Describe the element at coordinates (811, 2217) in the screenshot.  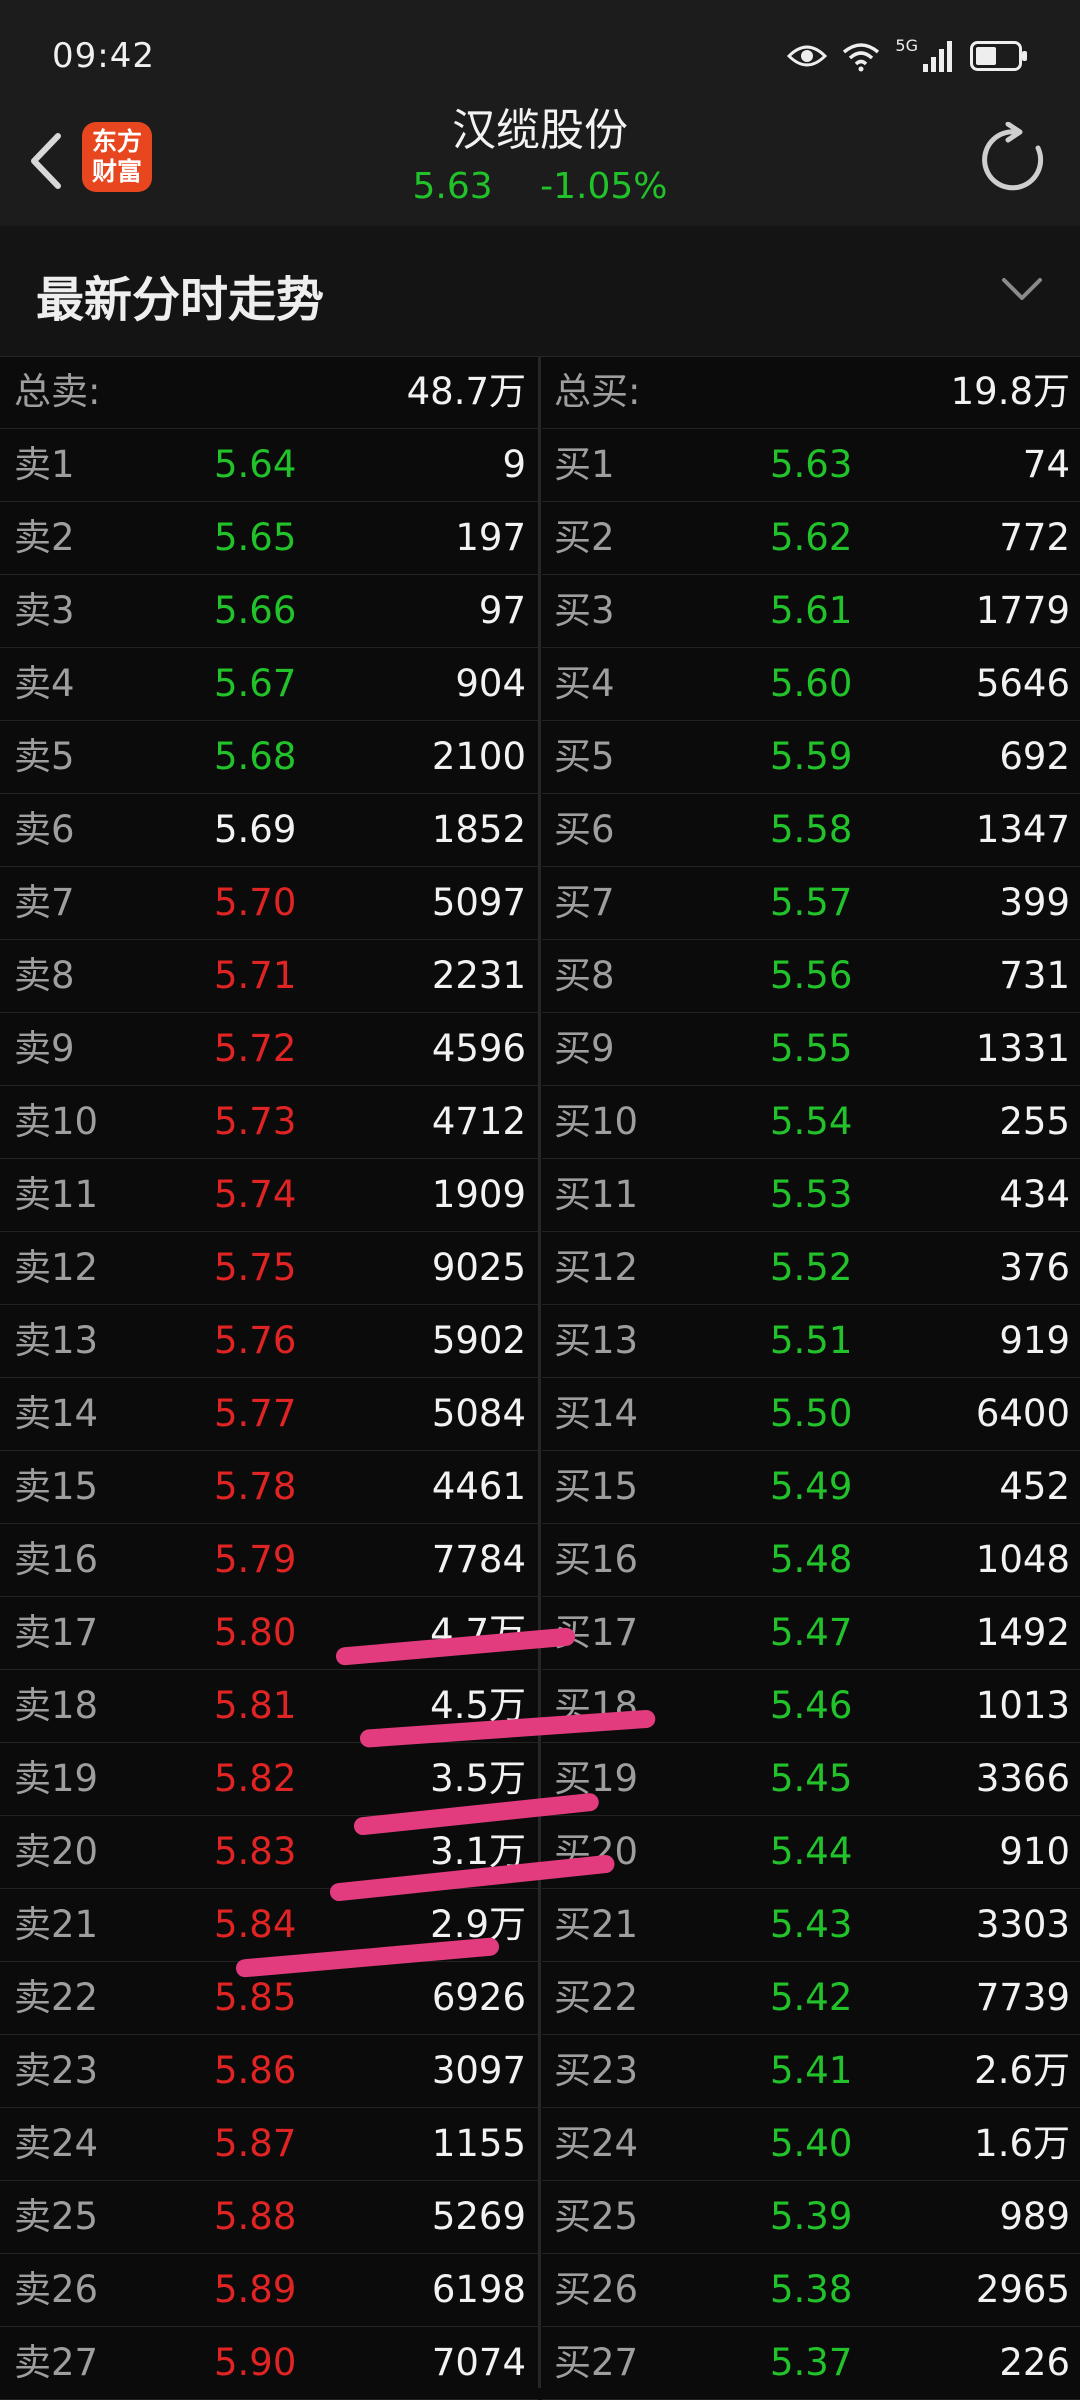
I see `buy-level-row: 买25 5.39 989` at that location.